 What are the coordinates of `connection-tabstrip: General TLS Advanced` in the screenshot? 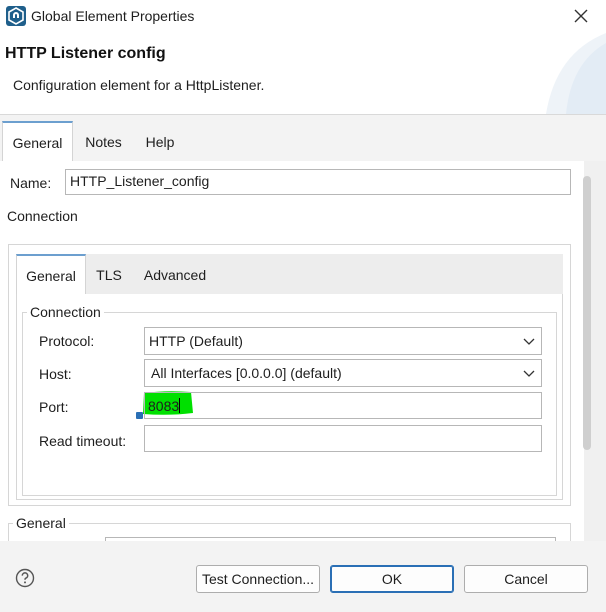 It's located at (289, 274).